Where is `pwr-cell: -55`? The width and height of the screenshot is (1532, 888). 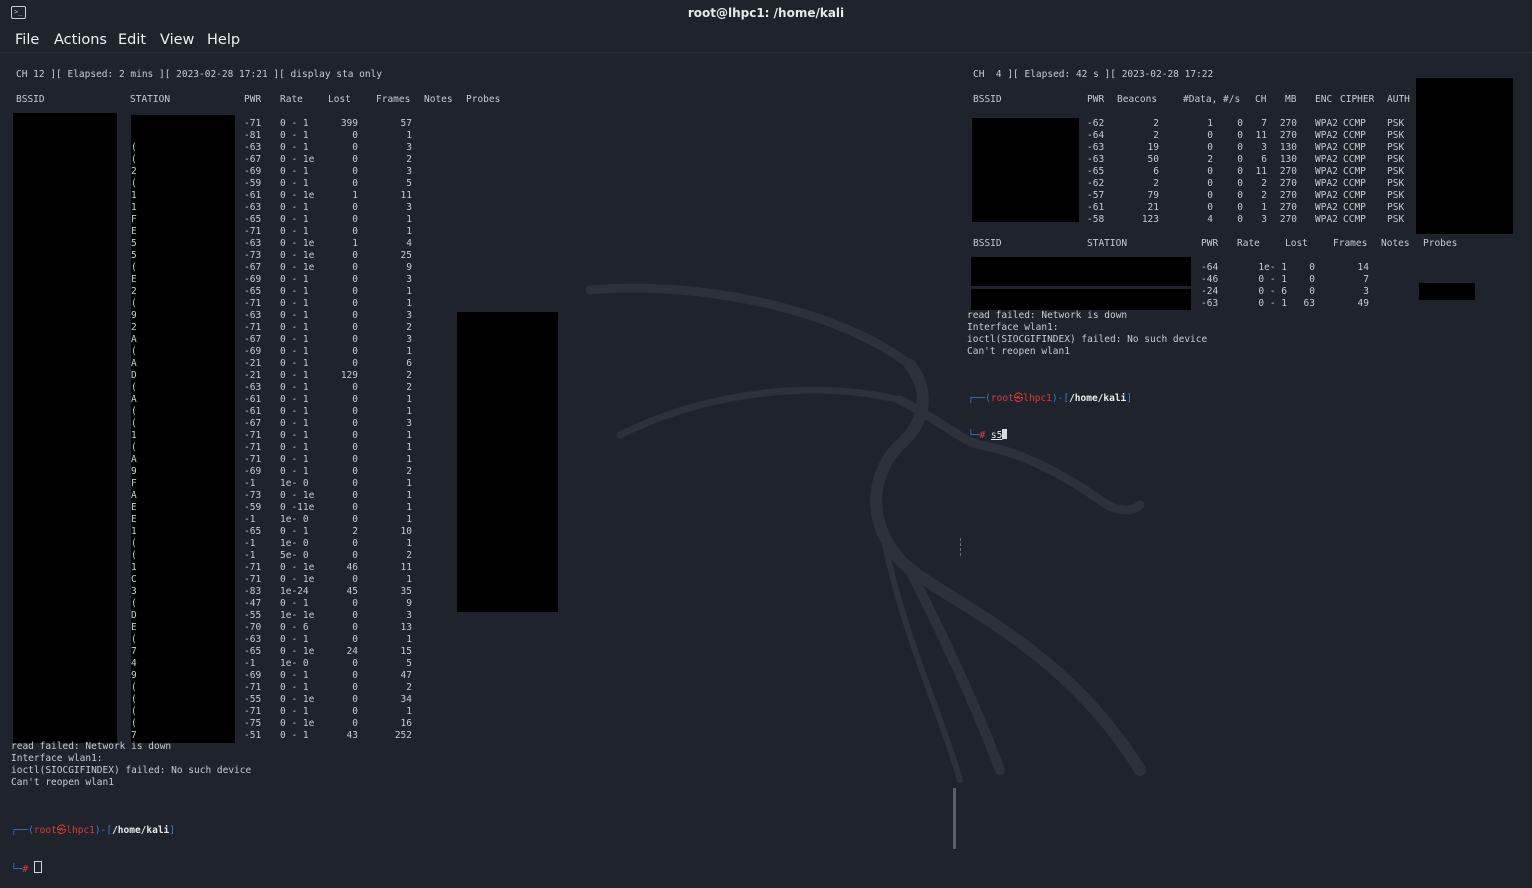
pwr-cell: -55 is located at coordinates (253, 699).